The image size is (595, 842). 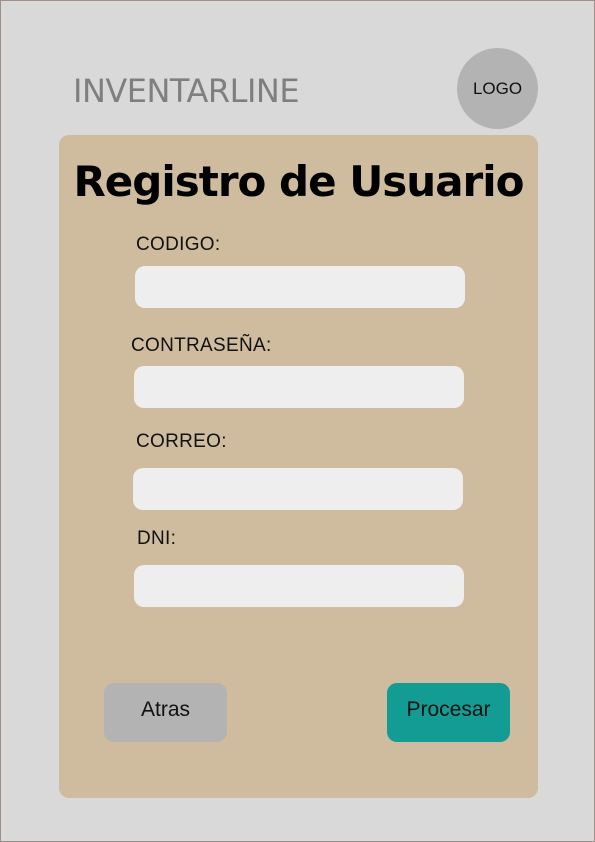 What do you see at coordinates (186, 91) in the screenshot?
I see `app-brand-name: INVENTARLINE` at bounding box center [186, 91].